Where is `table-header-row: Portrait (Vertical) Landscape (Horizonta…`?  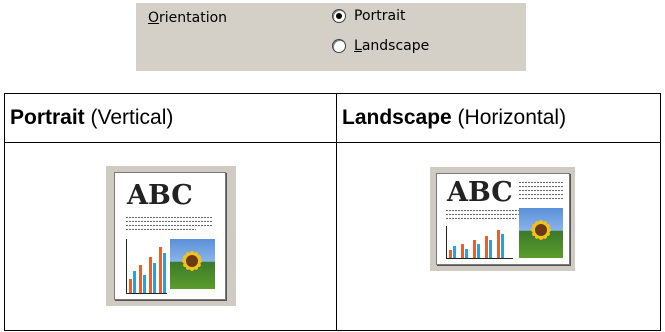
table-header-row: Portrait (Vertical) Landscape (Horizonta… is located at coordinates (332, 118).